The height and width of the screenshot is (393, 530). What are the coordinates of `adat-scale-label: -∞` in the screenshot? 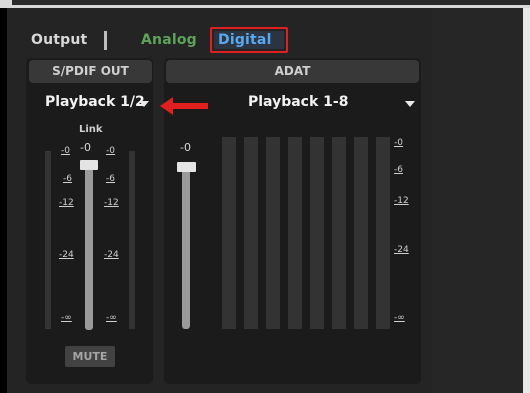 It's located at (399, 318).